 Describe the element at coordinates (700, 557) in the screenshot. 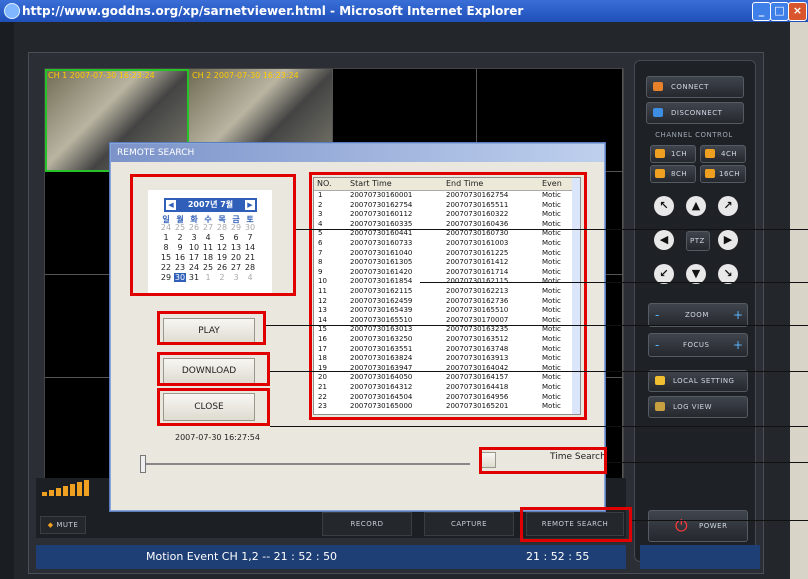

I see `status-bar-right` at that location.